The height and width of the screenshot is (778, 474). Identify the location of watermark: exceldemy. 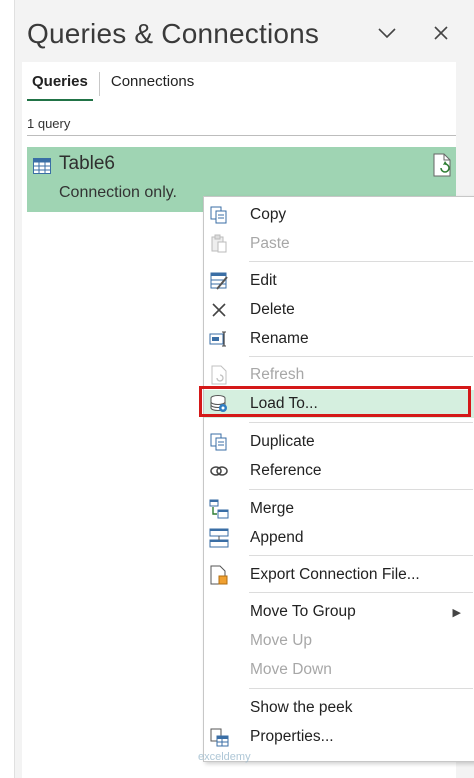
(224, 757).